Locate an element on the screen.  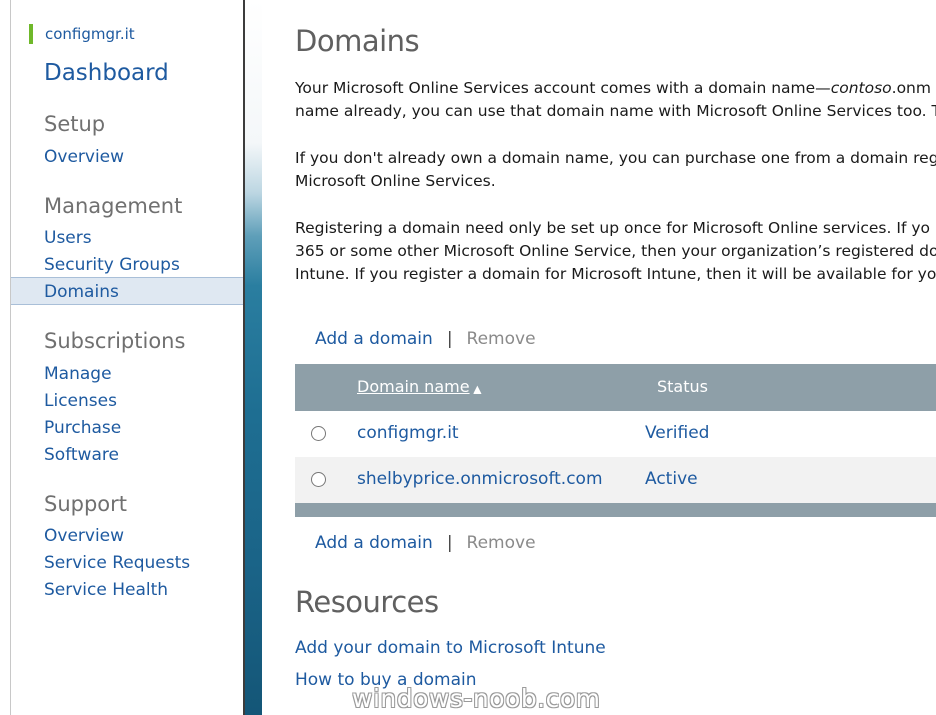
nav-heading-subscriptions: Subscriptions is located at coordinates (115, 341).